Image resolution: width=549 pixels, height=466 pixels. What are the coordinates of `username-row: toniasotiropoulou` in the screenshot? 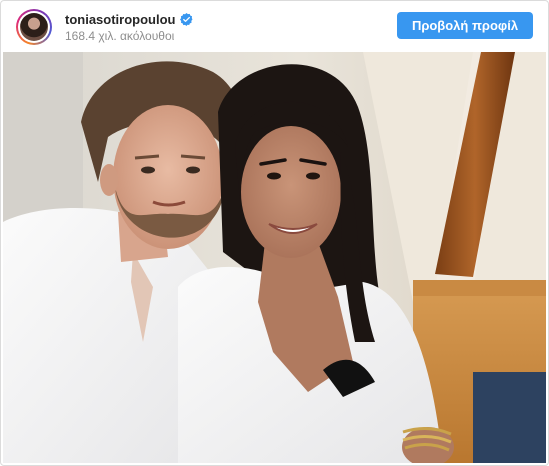 It's located at (129, 19).